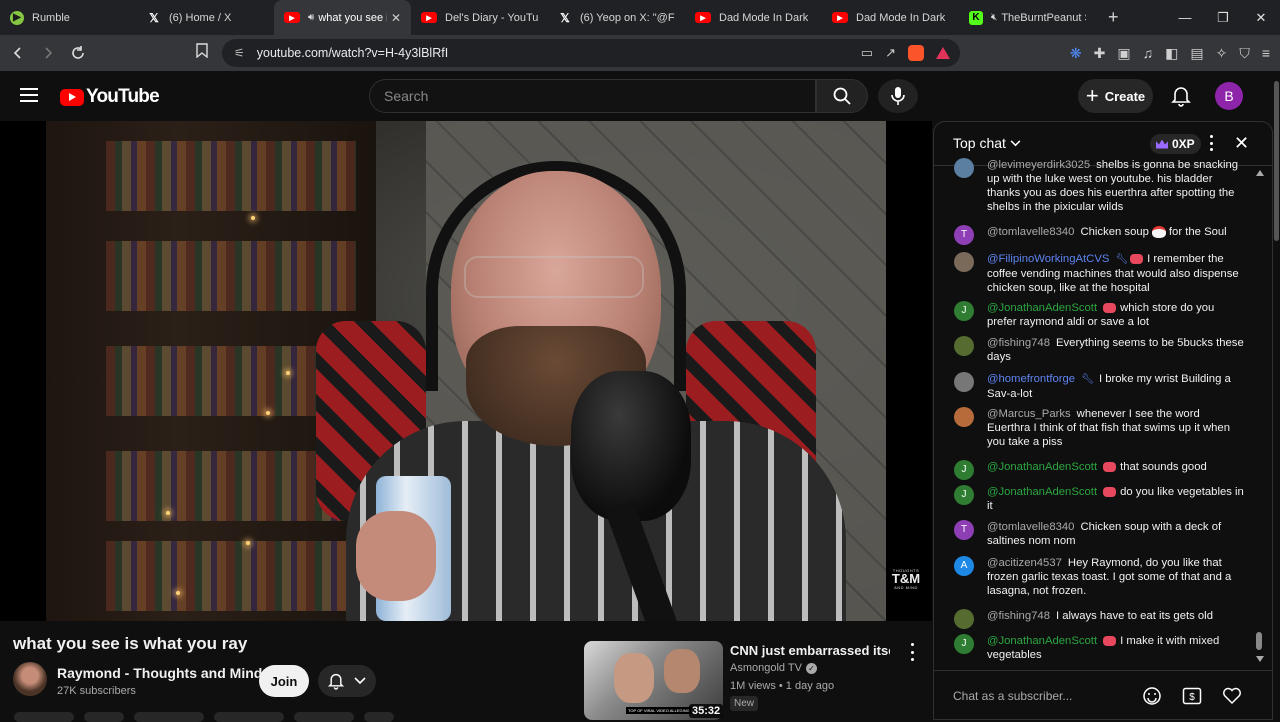  Describe the element at coordinates (1260, 416) in the screenshot. I see `chat-scrollbar` at that location.